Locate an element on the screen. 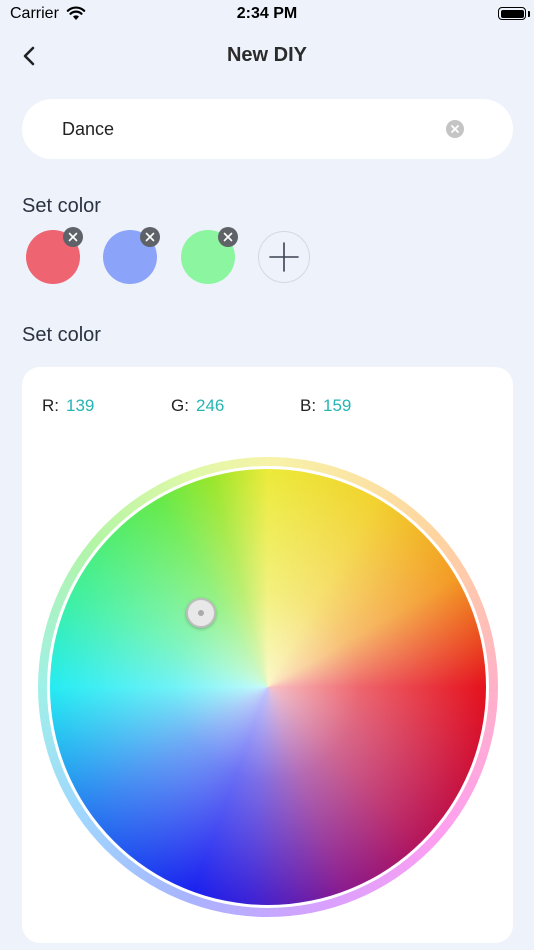  clear-icon is located at coordinates (455, 129).